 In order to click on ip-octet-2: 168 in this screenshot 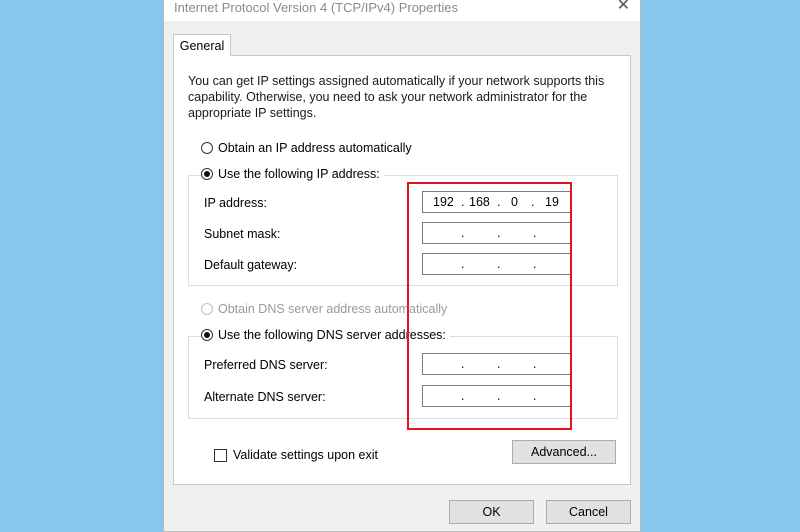, I will do `click(479, 202)`.